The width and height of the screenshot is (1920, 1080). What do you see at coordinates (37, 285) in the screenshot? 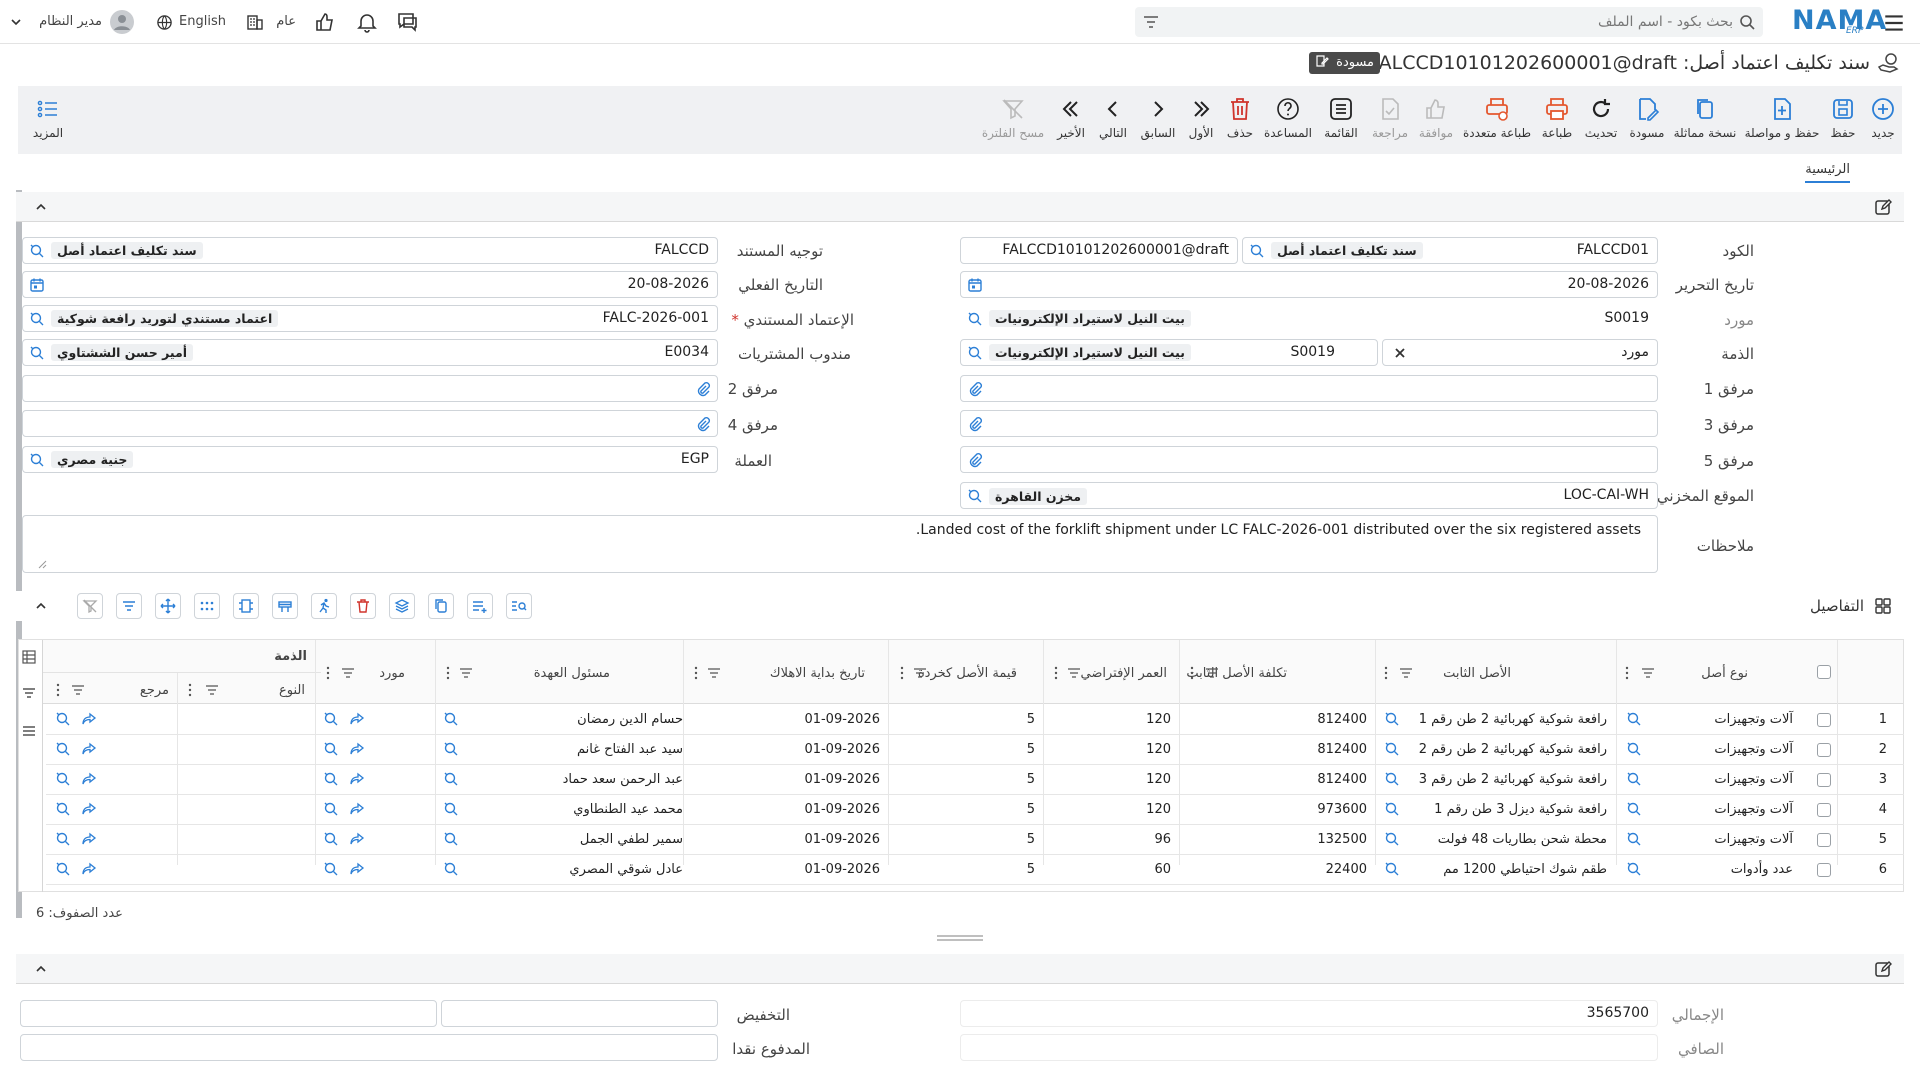
I see `calendar-icon` at bounding box center [37, 285].